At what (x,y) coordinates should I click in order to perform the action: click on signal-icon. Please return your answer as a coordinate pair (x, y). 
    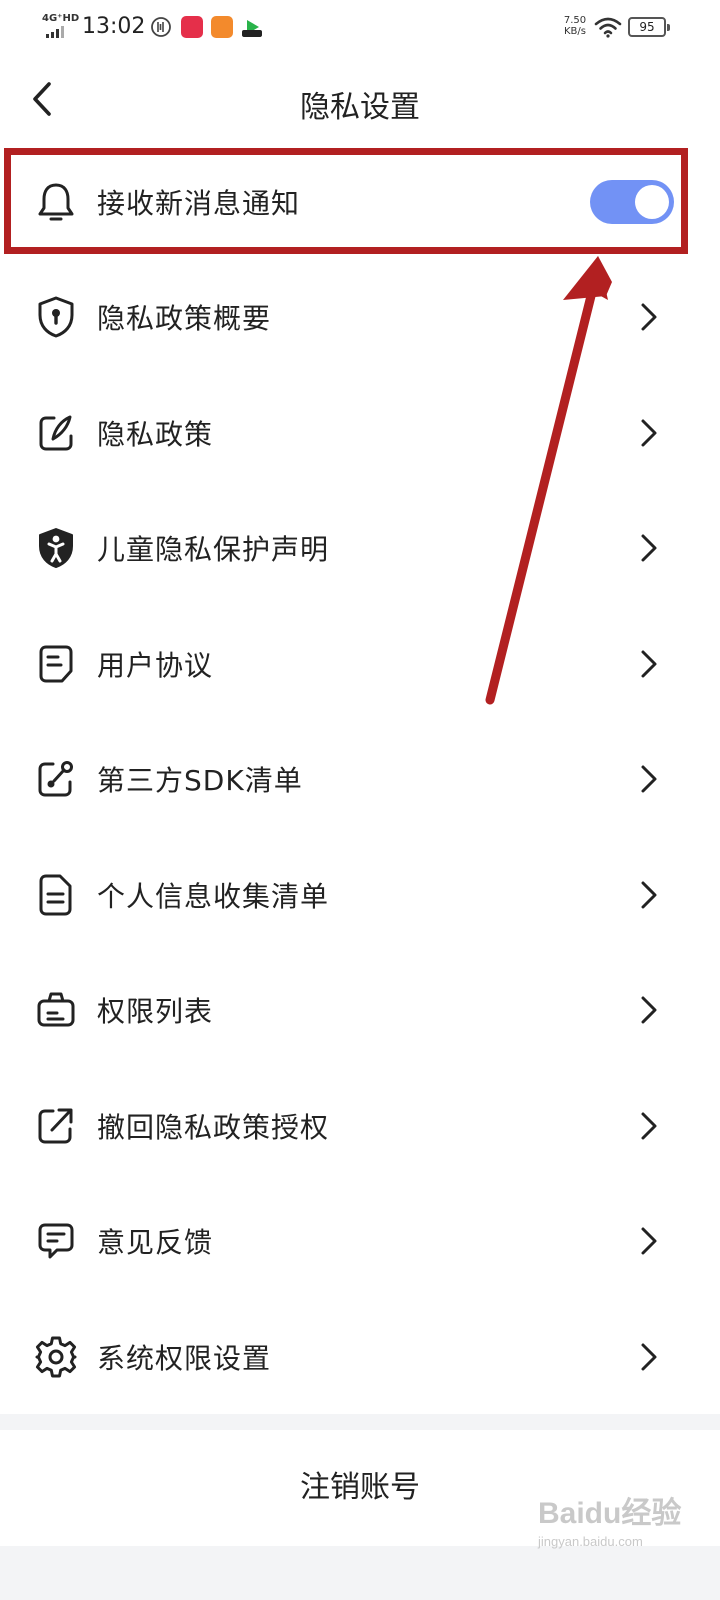
    Looking at the image, I should click on (55, 32).